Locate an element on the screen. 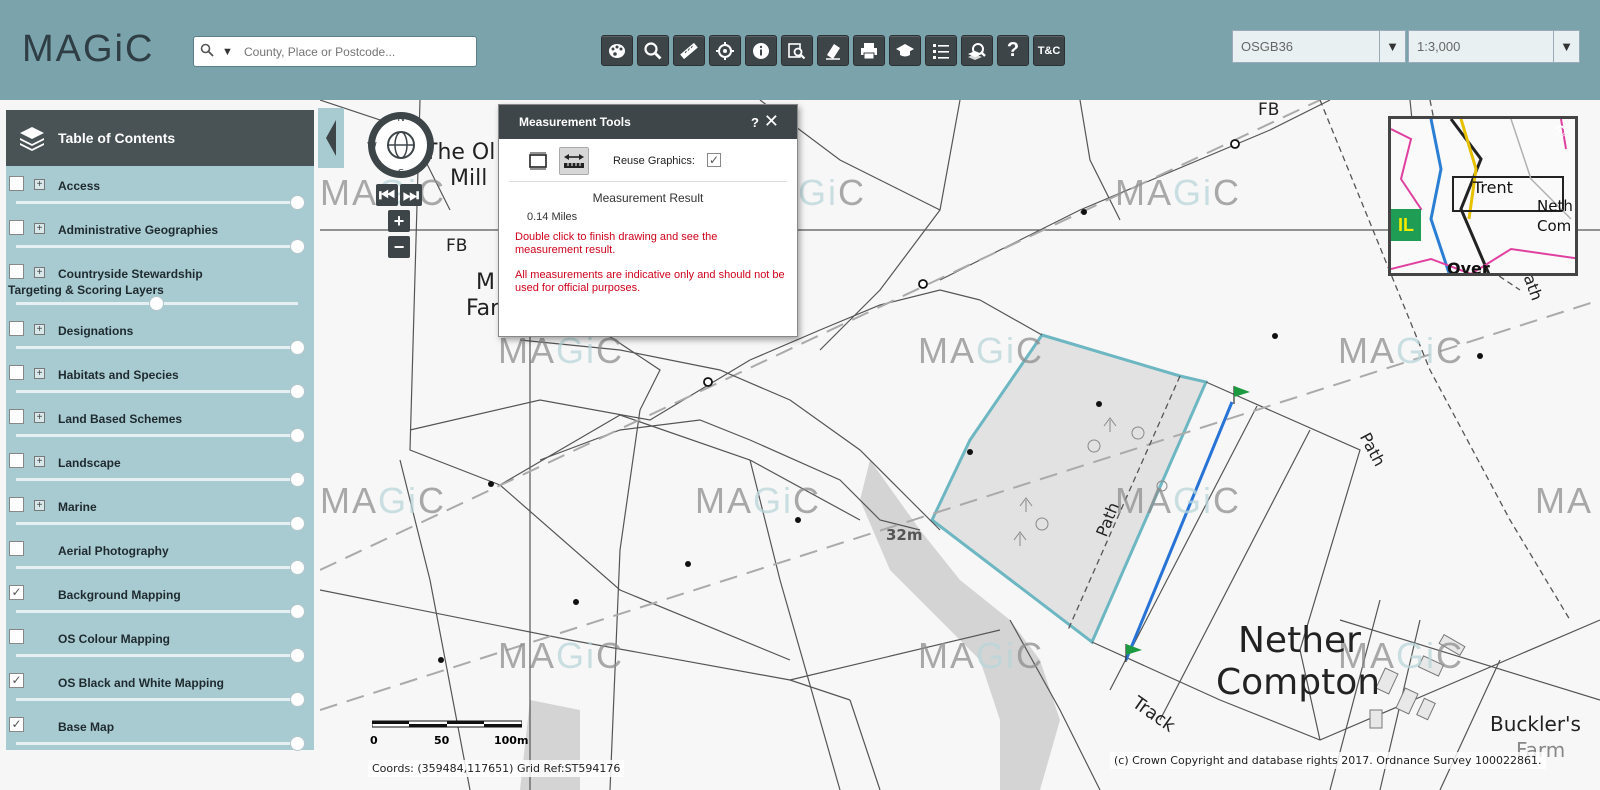 Image resolution: width=1600 pixels, height=790 pixels. measure-ruler-icon is located at coordinates (689, 50).